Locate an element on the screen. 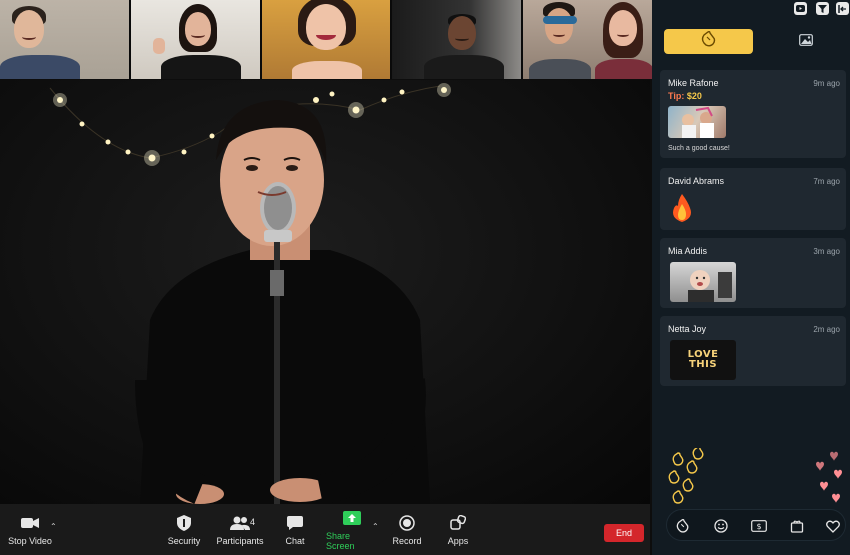  sender-name: Mia Addis is located at coordinates (688, 251).